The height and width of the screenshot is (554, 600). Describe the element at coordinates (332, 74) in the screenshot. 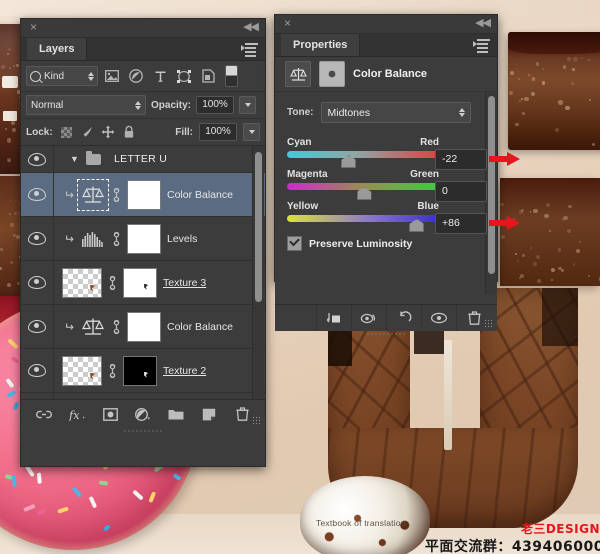

I see `mask-thumbnail-icon` at that location.